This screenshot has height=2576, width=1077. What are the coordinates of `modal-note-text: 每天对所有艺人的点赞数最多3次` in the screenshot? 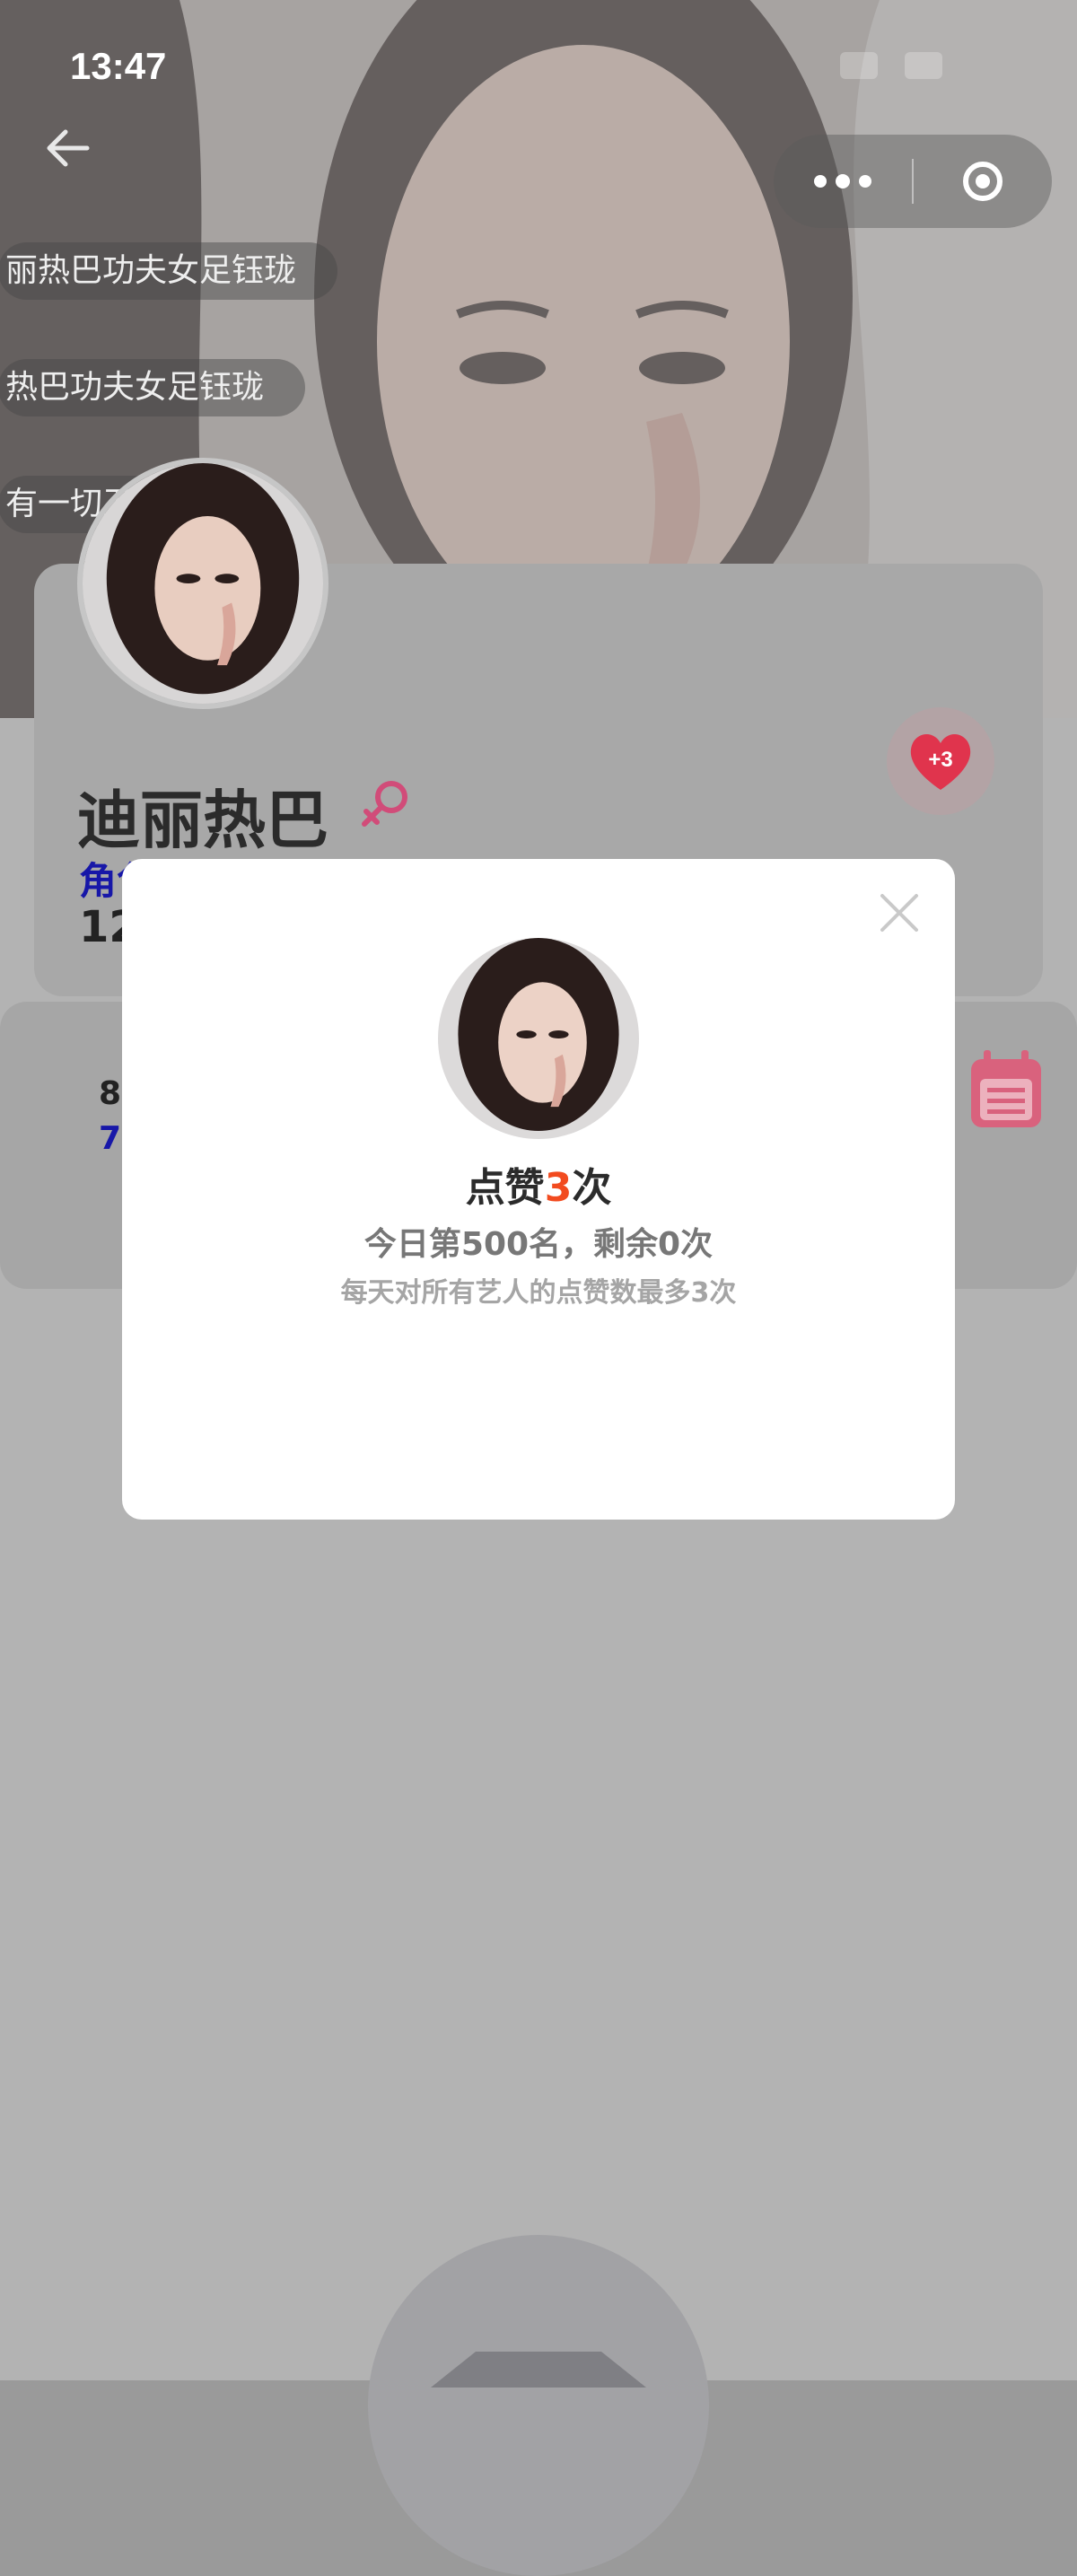 It's located at (538, 1293).